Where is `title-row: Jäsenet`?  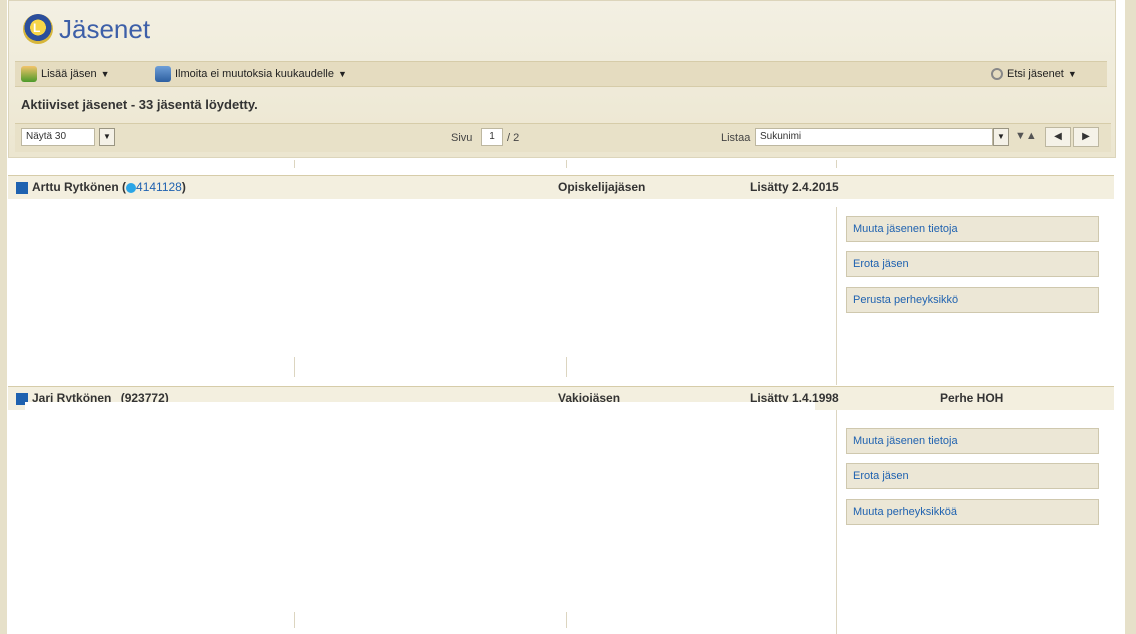
title-row: Jäsenet is located at coordinates (86, 29).